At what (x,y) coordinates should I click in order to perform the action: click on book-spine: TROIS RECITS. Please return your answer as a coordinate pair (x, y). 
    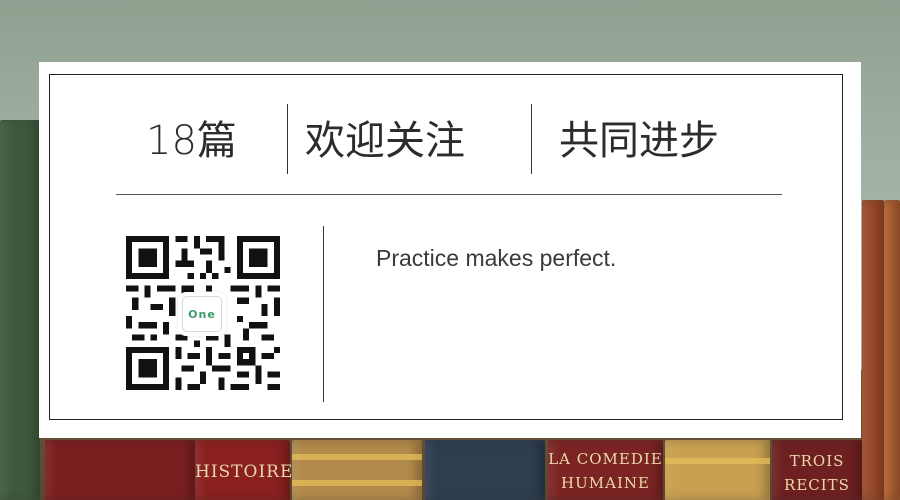
    Looking at the image, I should click on (817, 470).